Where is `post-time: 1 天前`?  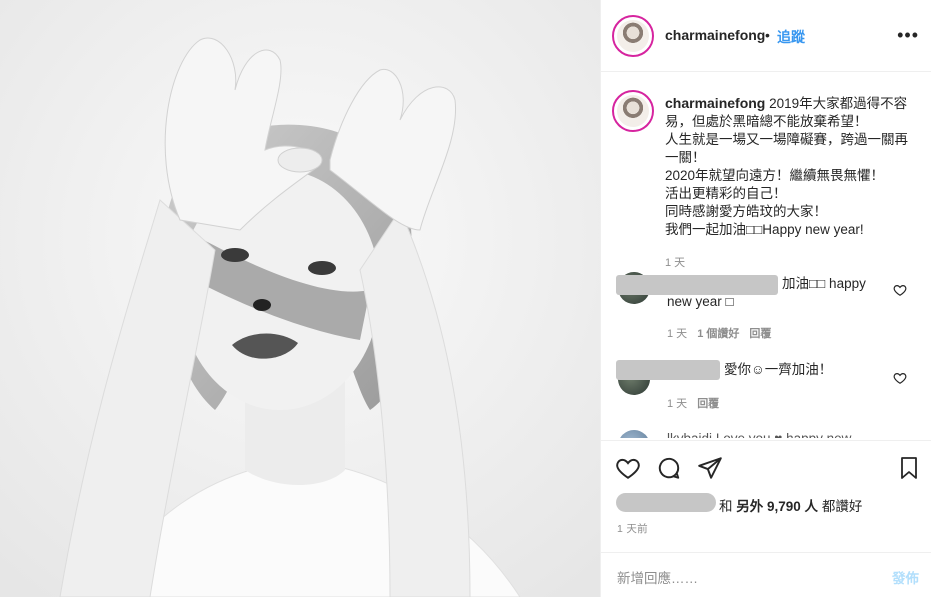
post-time: 1 天前 is located at coordinates (632, 529).